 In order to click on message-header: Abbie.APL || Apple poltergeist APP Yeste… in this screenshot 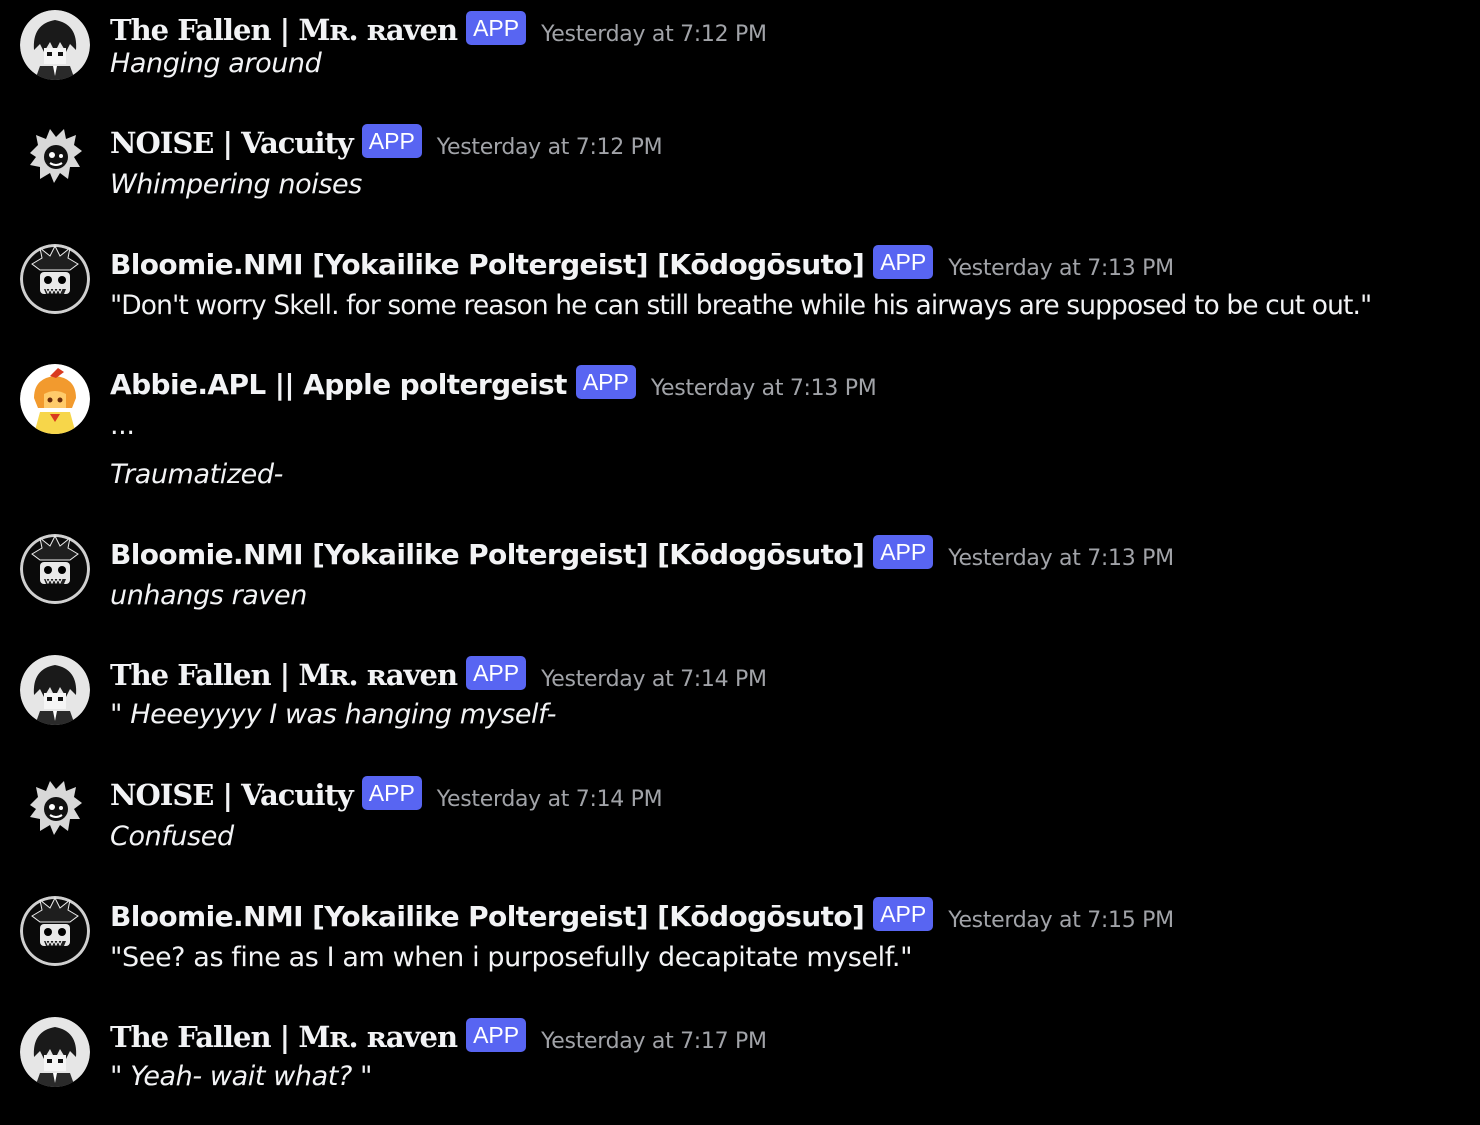, I will do `click(493, 384)`.